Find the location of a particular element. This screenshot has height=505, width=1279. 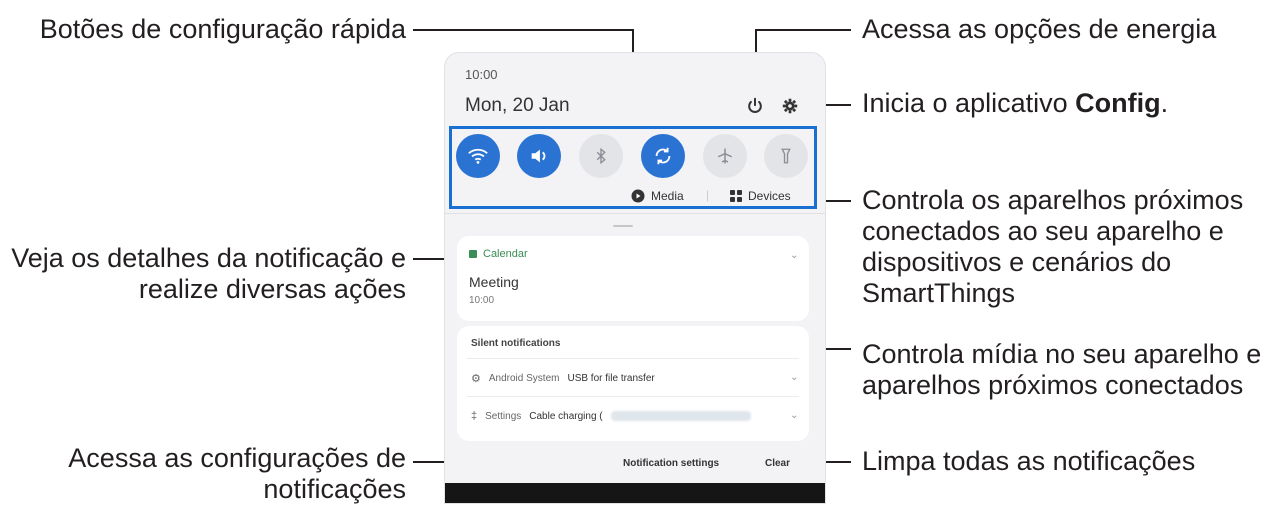

media-button: Media is located at coordinates (657, 196).